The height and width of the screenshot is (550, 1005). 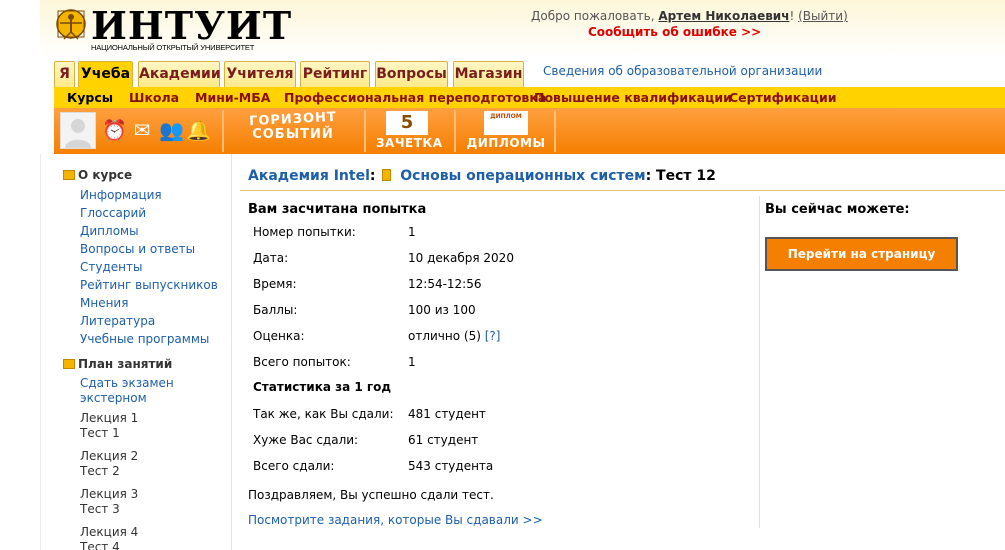 What do you see at coordinates (137, 249) in the screenshot?
I see `sidebar-item-qa: Вопросы и ответы` at bounding box center [137, 249].